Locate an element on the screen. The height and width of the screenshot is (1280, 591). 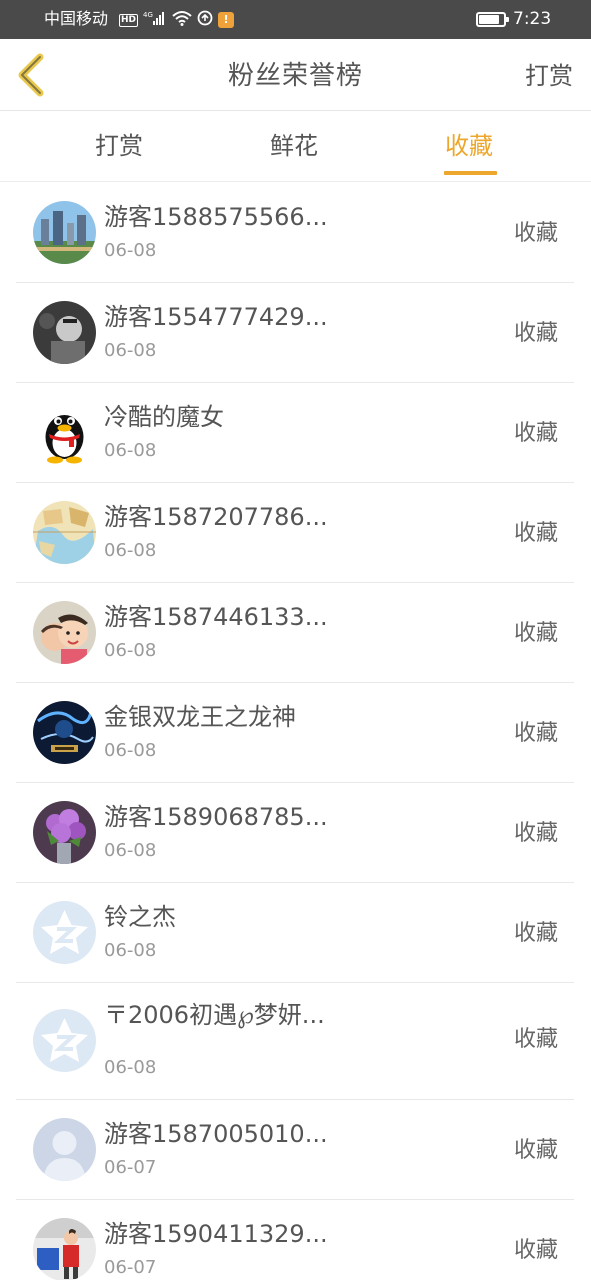
list-item: 金银双龙王之龙神 06-08 收藏 is located at coordinates (295, 733).